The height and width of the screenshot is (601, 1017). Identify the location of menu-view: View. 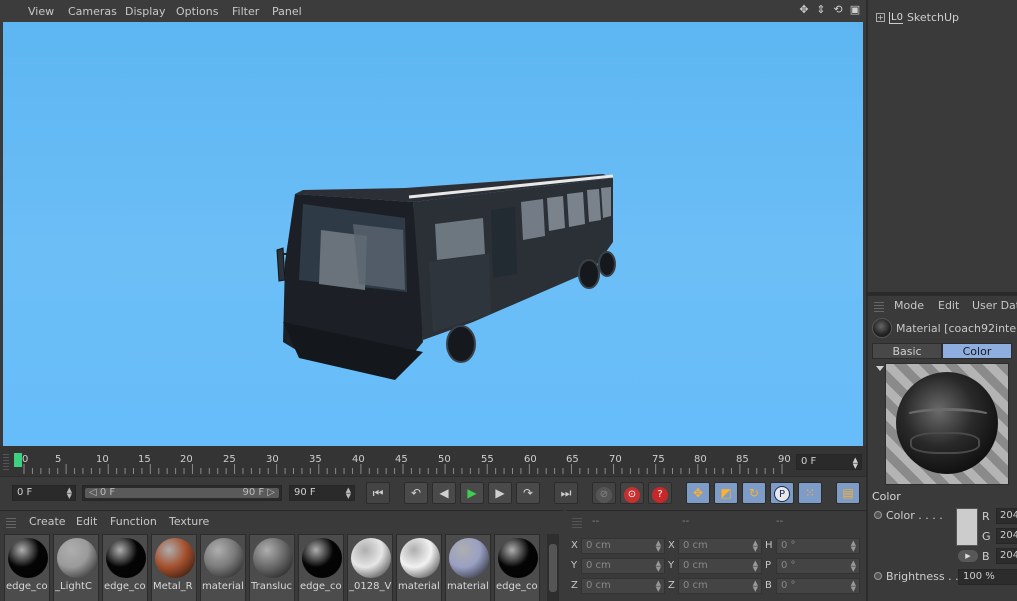
(41, 11).